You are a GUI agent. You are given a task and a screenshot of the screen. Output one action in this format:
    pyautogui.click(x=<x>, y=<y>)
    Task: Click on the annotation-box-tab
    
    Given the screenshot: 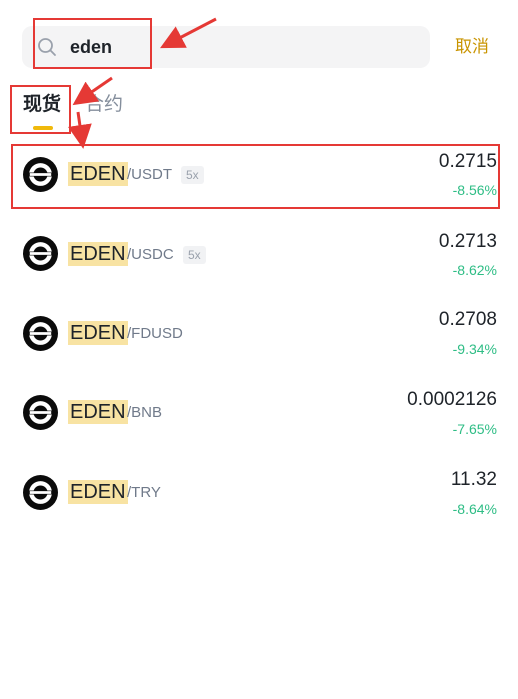 What is the action you would take?
    pyautogui.click(x=40, y=109)
    